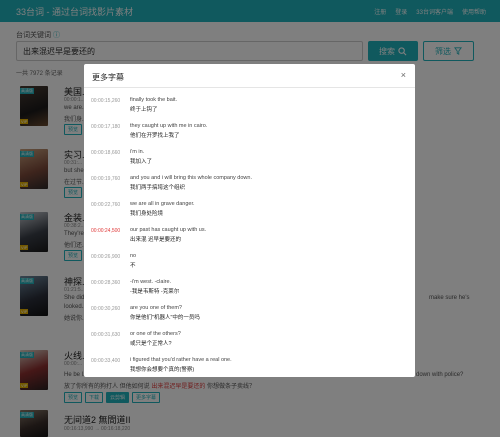 Image resolution: width=500 pixels, height=437 pixels. Describe the element at coordinates (147, 214) in the screenshot. I see `subtitle-zh: 我们身处险境` at that location.